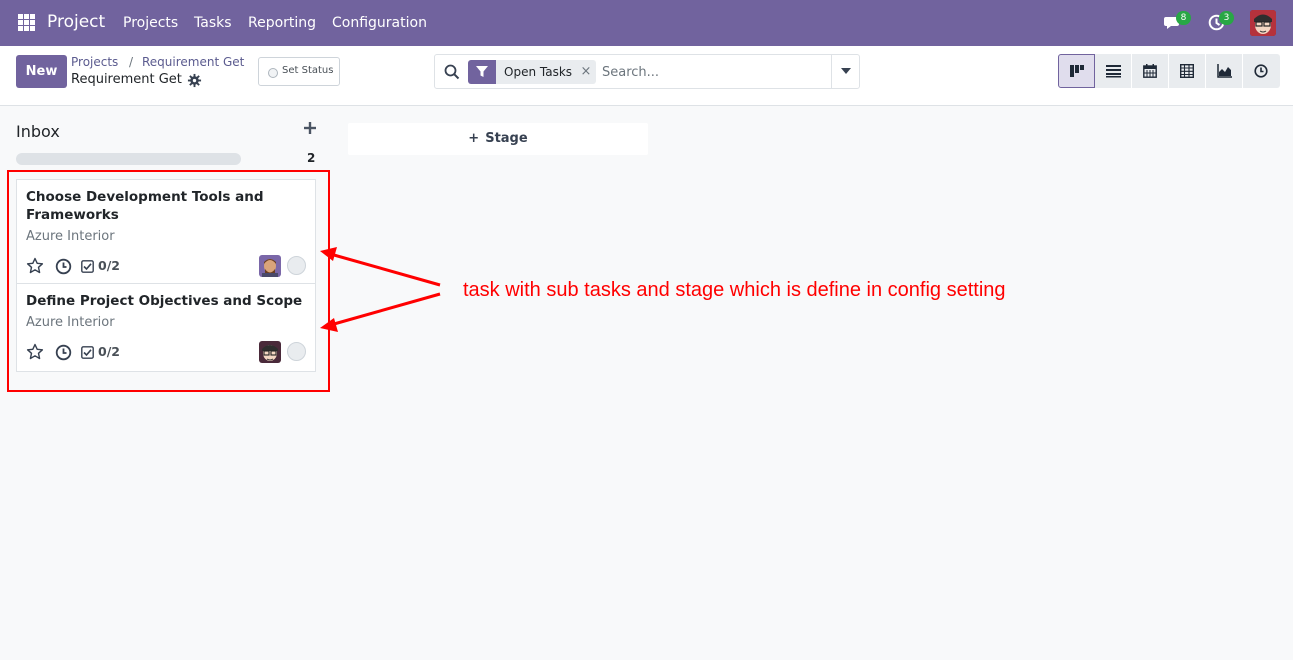  Describe the element at coordinates (194, 80) in the screenshot. I see `gear-icon` at that location.